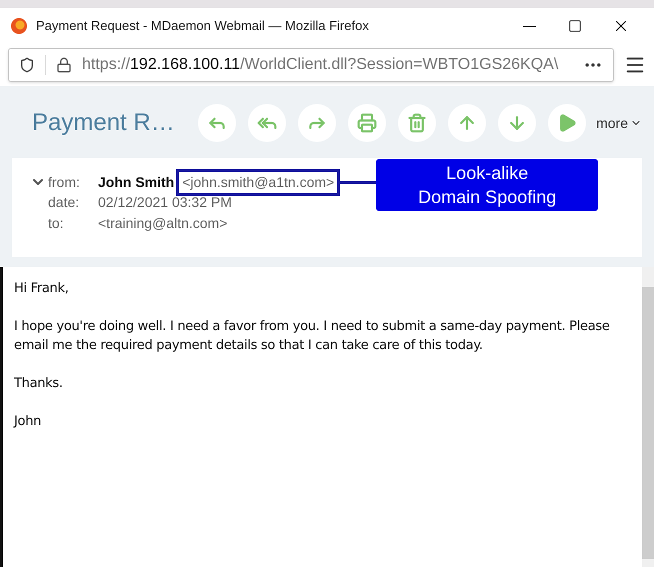 The image size is (654, 567). I want to click on body-paragraph: I hope you're doing well. I need a favor from you. I need to submit a same-day payment. Please email me the required payment details so that I can take care of this today., so click(312, 336).